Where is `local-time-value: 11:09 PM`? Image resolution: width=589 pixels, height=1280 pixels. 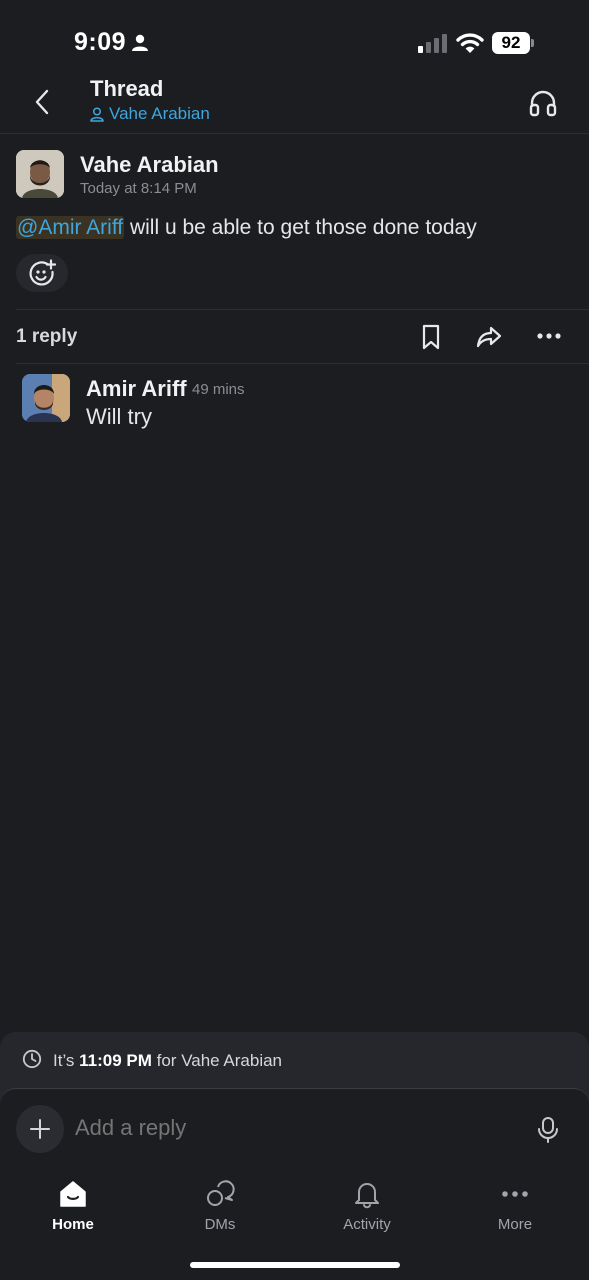
local-time-value: 11:09 PM is located at coordinates (115, 1060).